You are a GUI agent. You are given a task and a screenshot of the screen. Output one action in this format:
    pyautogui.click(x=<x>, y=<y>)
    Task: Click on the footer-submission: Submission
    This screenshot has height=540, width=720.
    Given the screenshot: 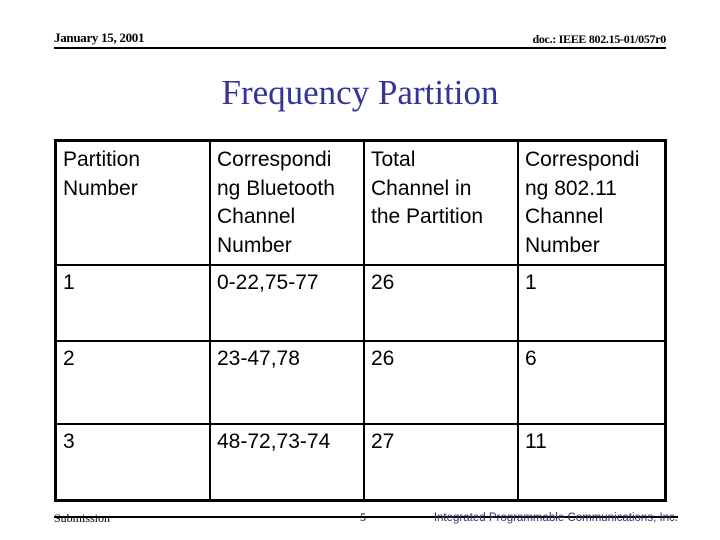 What is the action you would take?
    pyautogui.click(x=82, y=518)
    